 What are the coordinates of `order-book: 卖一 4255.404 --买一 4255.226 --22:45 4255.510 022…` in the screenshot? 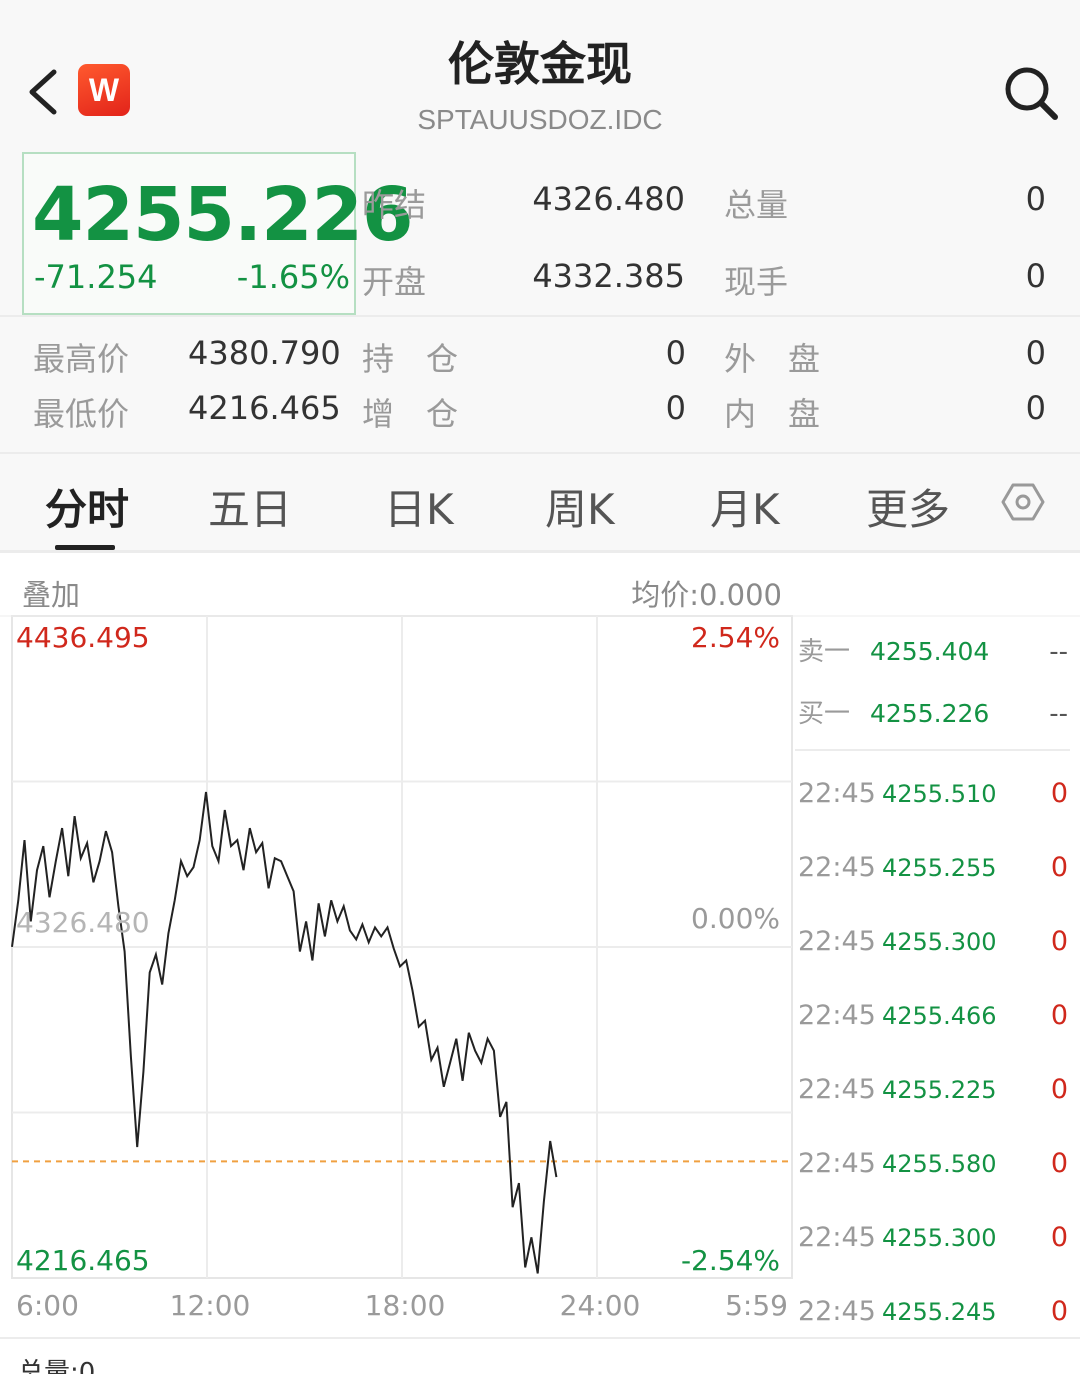 It's located at (933, 982).